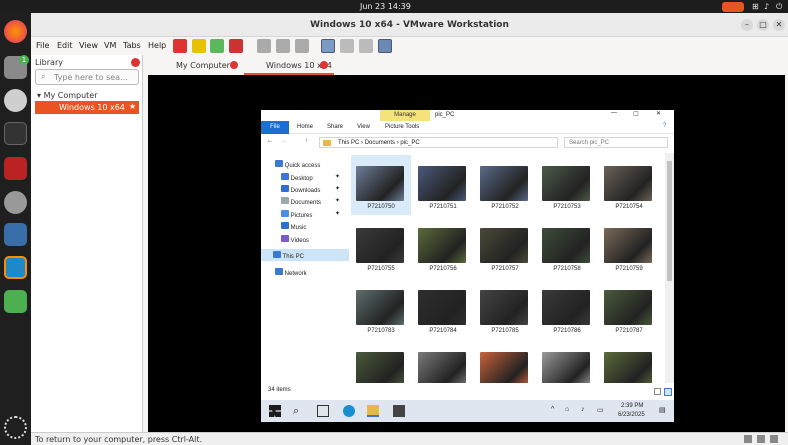 The image size is (788, 445). What do you see at coordinates (664, 126) in the screenshot?
I see `help-icon: ?` at bounding box center [664, 126].